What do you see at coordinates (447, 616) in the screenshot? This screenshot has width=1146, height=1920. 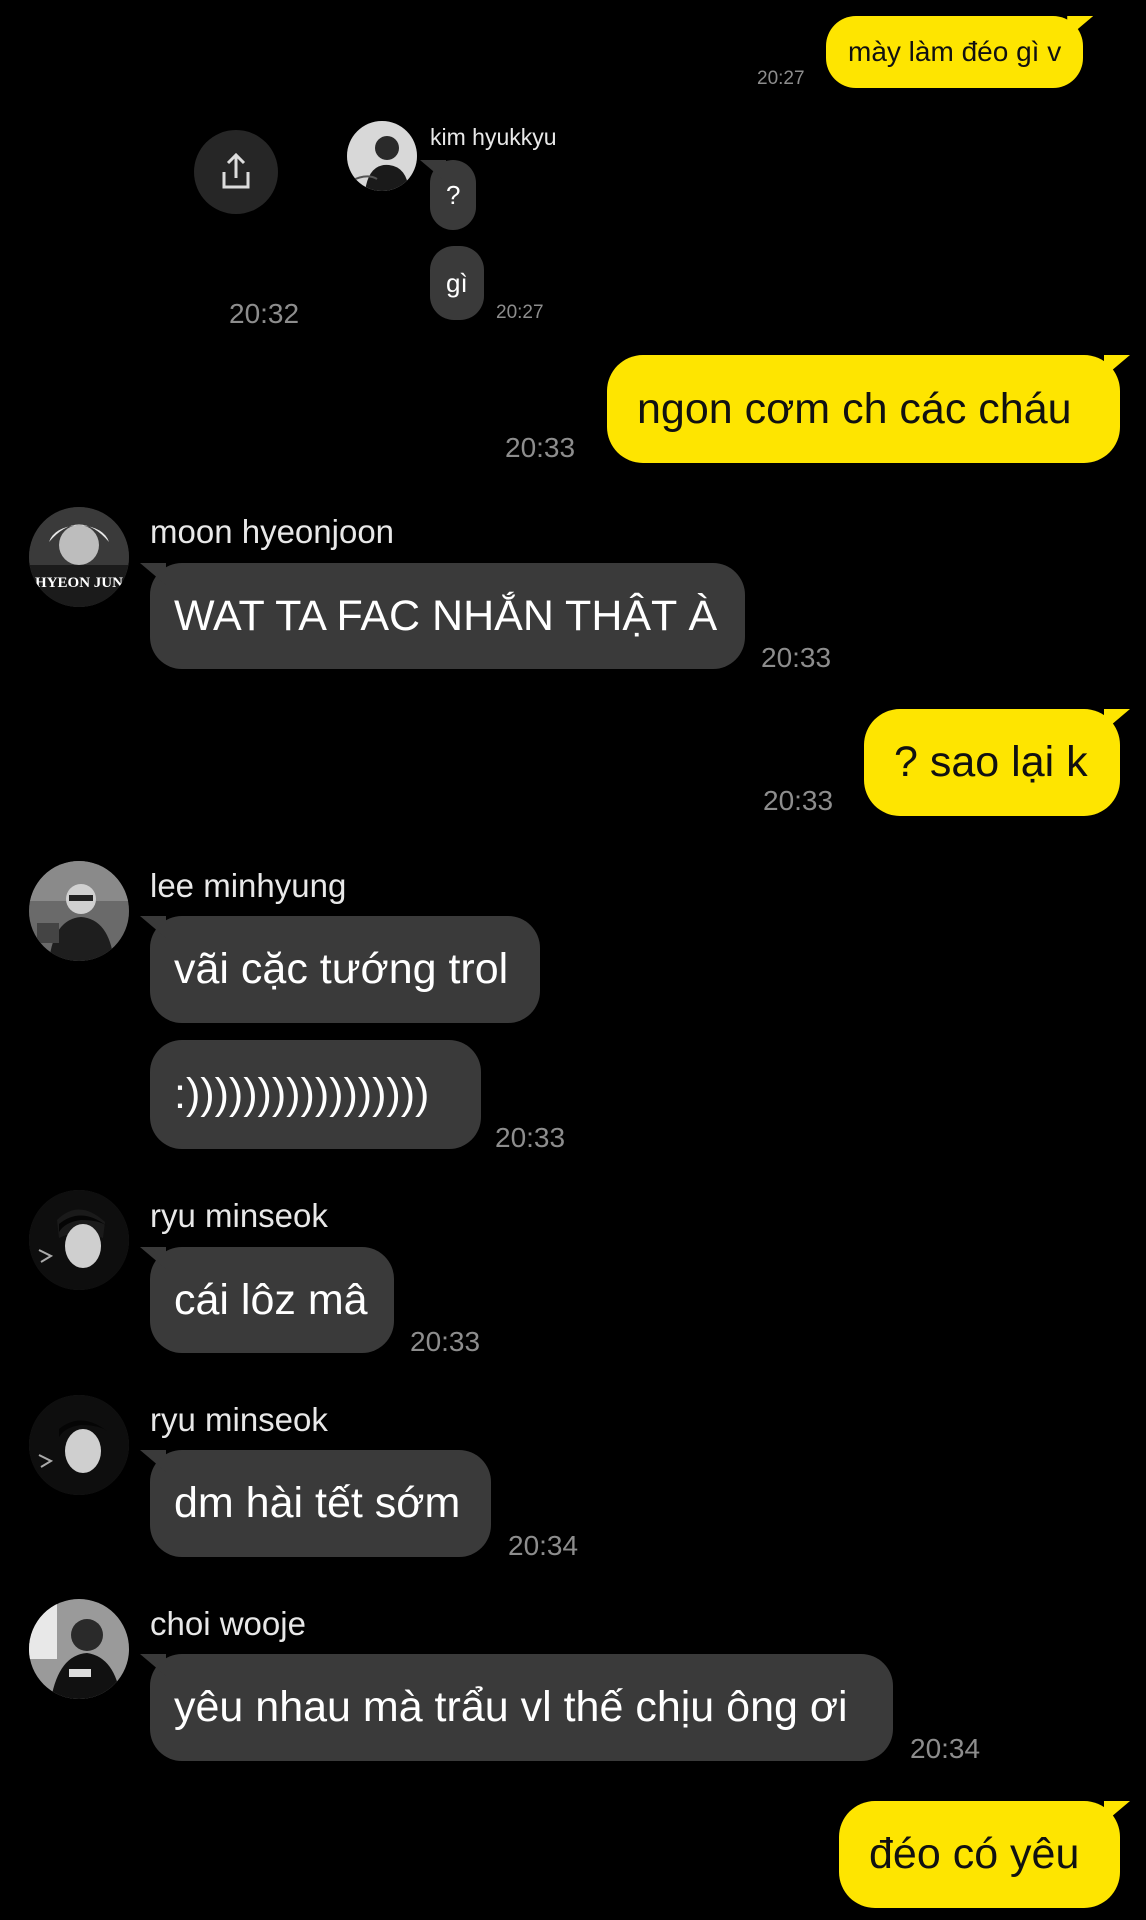 I see `message-bubble-incoming: WAT TA FAC NHẮN THẬT À` at bounding box center [447, 616].